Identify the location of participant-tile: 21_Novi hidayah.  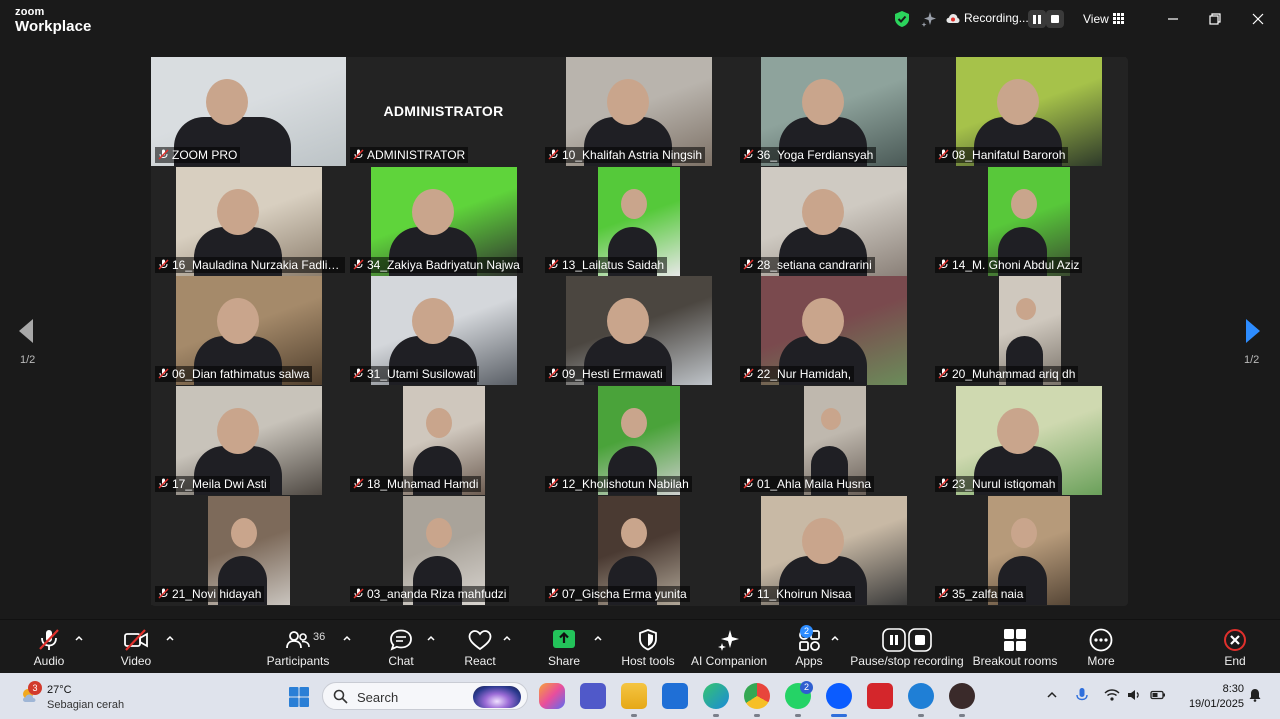
(248, 550).